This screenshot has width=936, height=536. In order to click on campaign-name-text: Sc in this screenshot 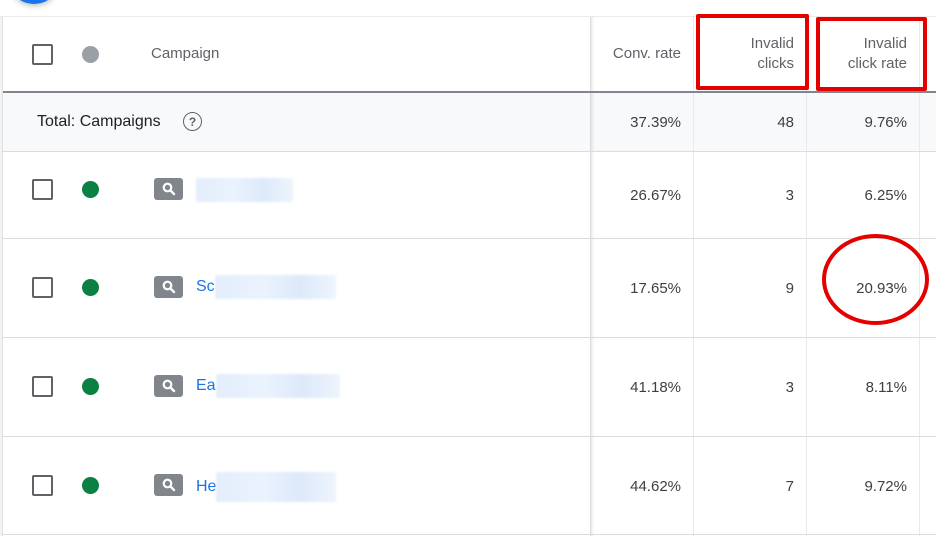, I will do `click(205, 286)`.